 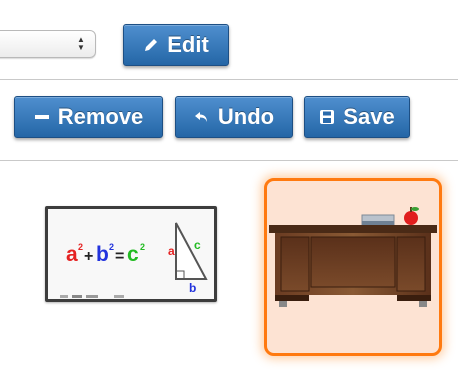 I want to click on edit-button: Edit, so click(x=176, y=45).